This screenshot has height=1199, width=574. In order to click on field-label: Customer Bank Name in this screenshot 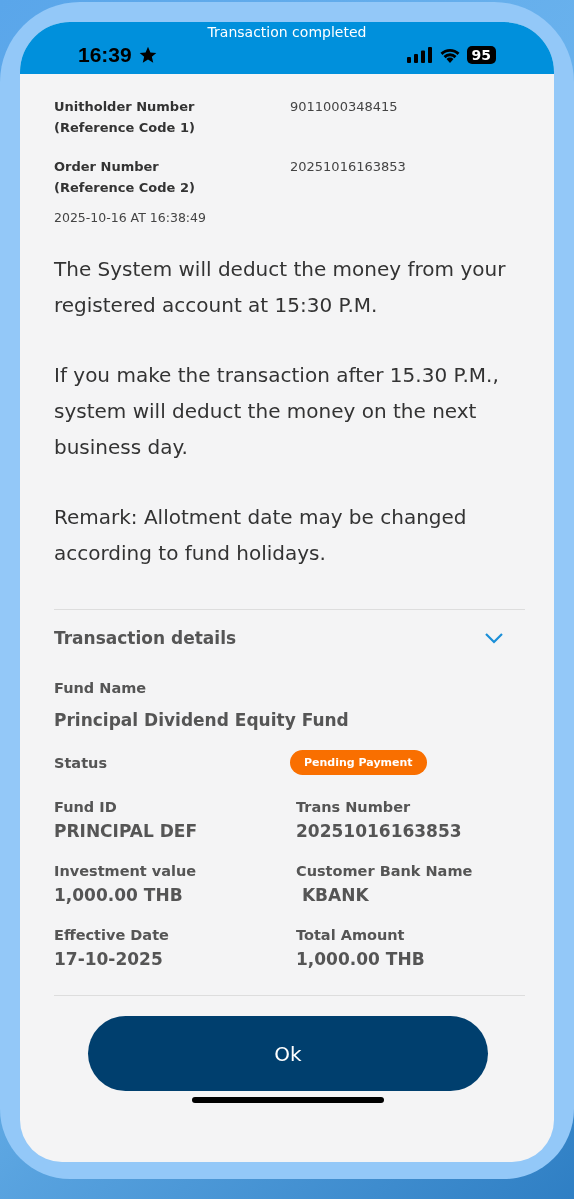, I will do `click(385, 871)`.